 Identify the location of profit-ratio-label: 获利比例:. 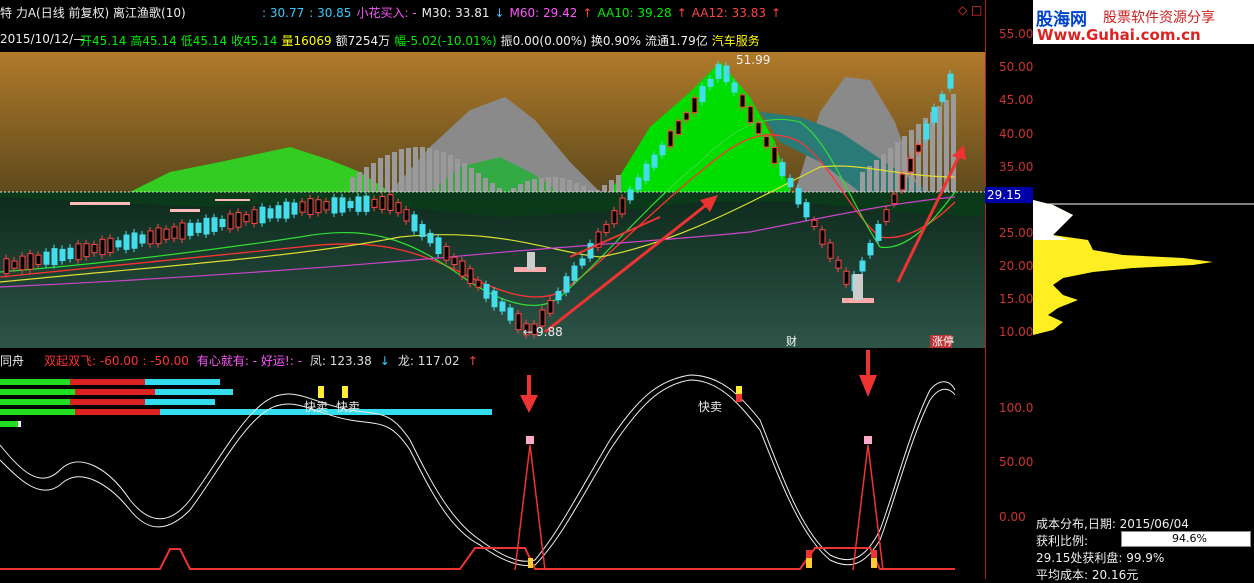
(1062, 541).